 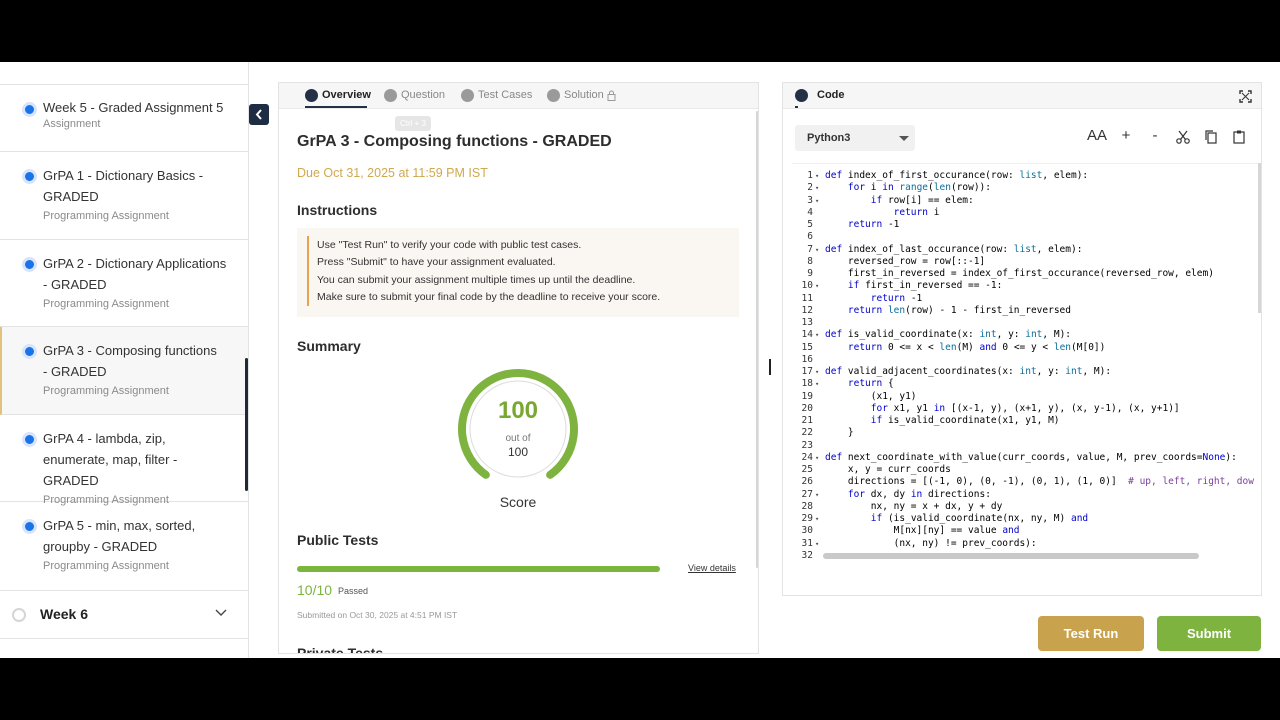 What do you see at coordinates (338, 98) in the screenshot?
I see `tab-overview: Overview` at bounding box center [338, 98].